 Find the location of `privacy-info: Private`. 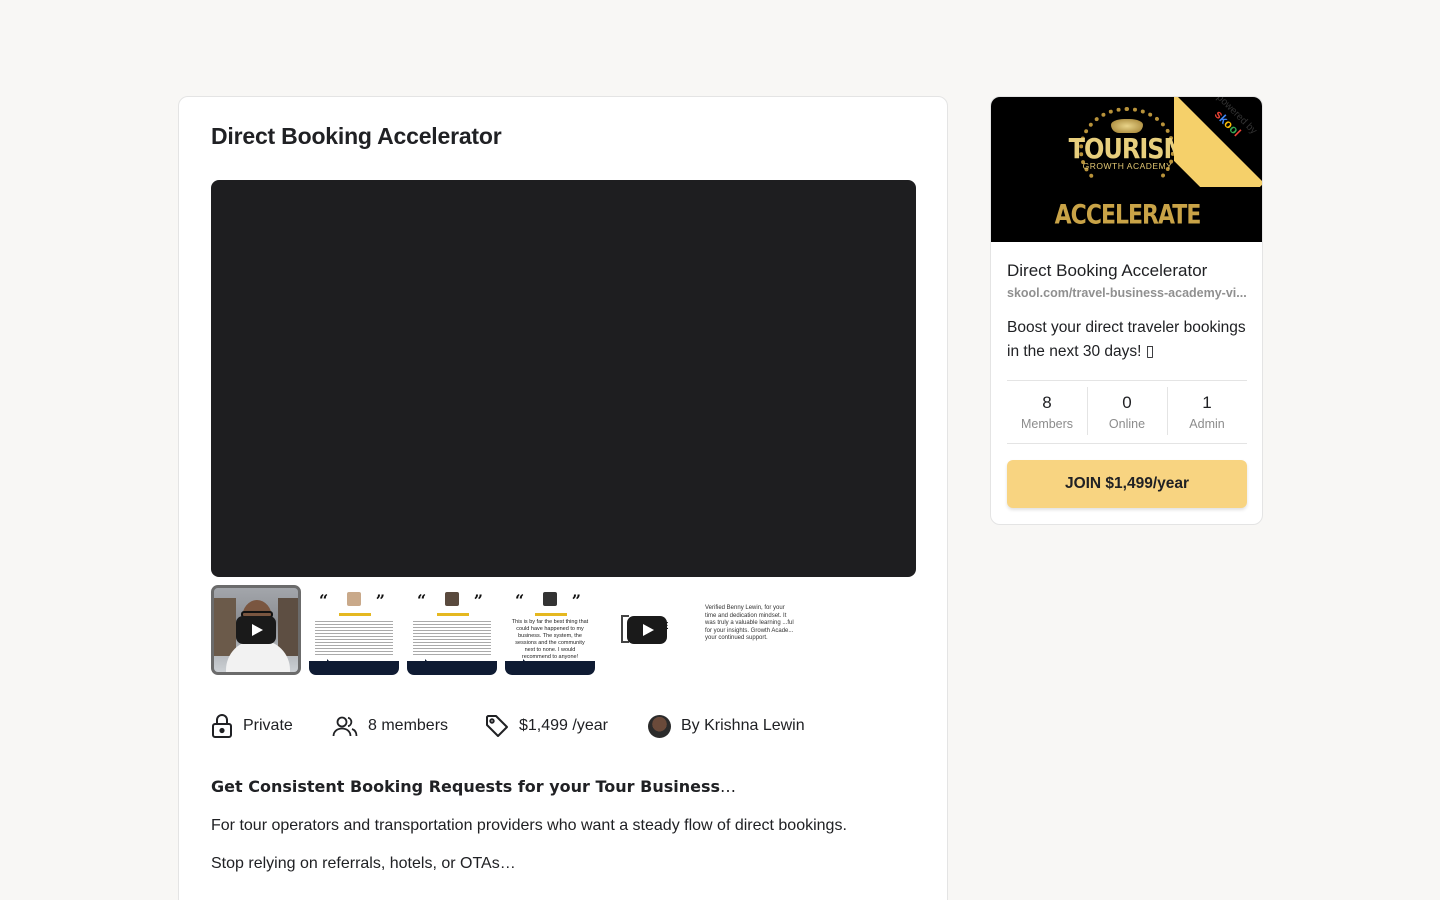

privacy-info: Private is located at coordinates (252, 726).